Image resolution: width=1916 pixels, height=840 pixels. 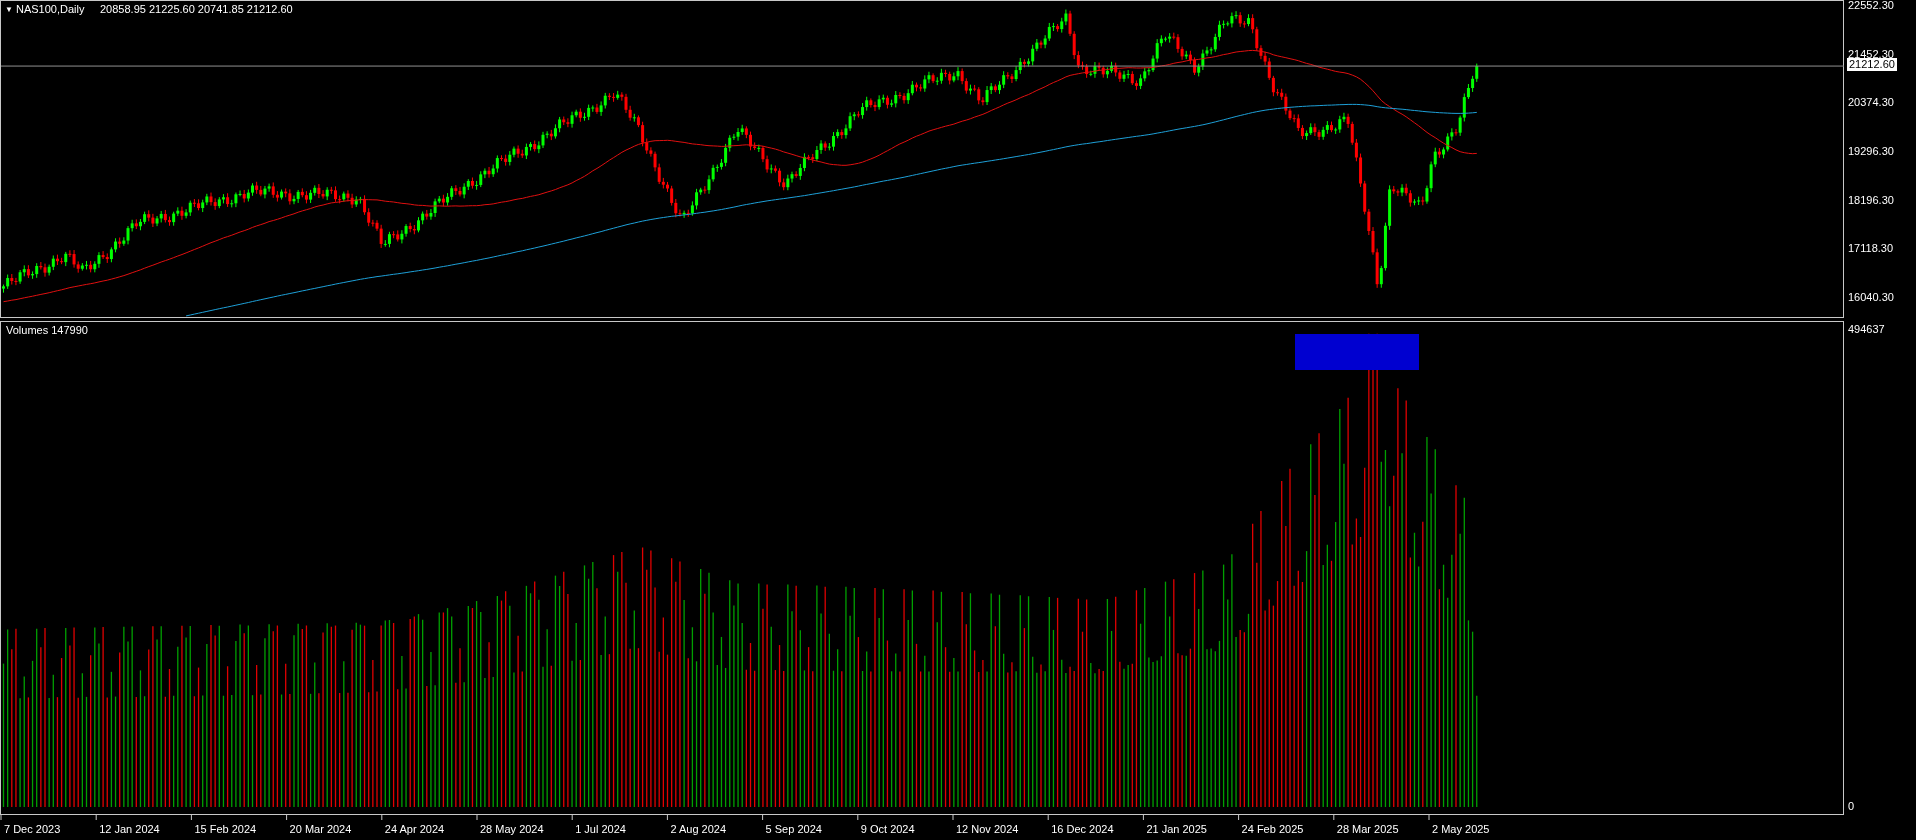 What do you see at coordinates (1871, 53) in the screenshot?
I see `price-axis-label: 21452.30` at bounding box center [1871, 53].